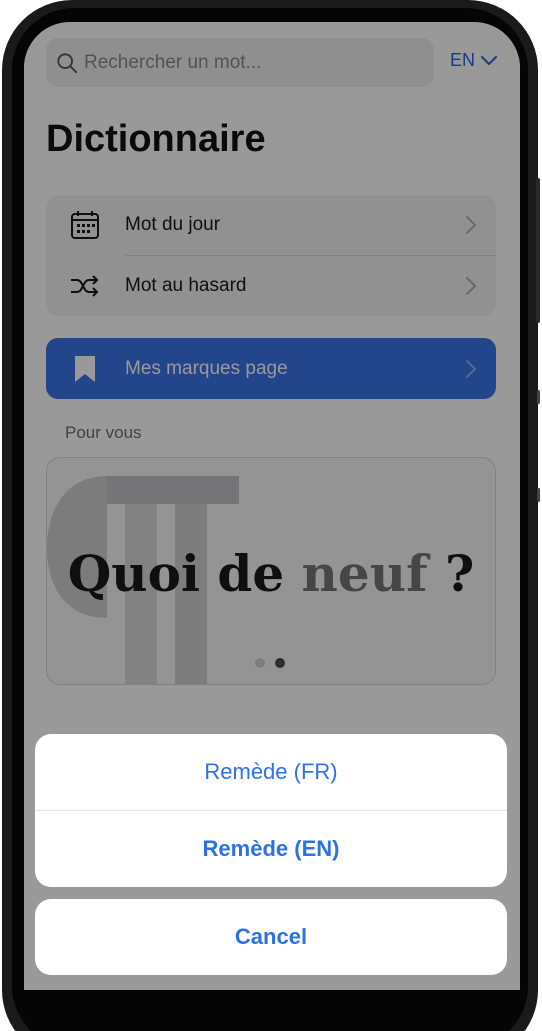  Describe the element at coordinates (538, 397) in the screenshot. I see `side-sensor-top` at that location.